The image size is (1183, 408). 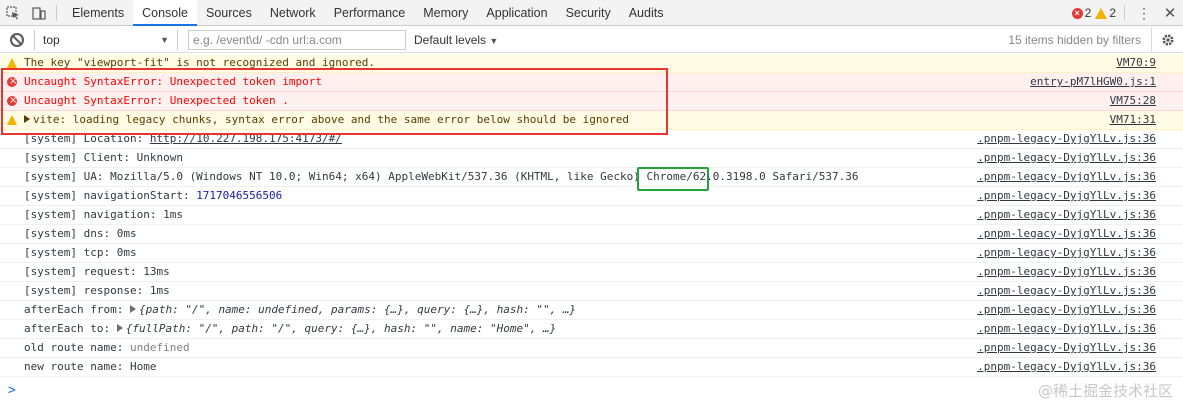 What do you see at coordinates (1074, 39) in the screenshot?
I see `hidden-items-count: 15 items hidden by filters` at bounding box center [1074, 39].